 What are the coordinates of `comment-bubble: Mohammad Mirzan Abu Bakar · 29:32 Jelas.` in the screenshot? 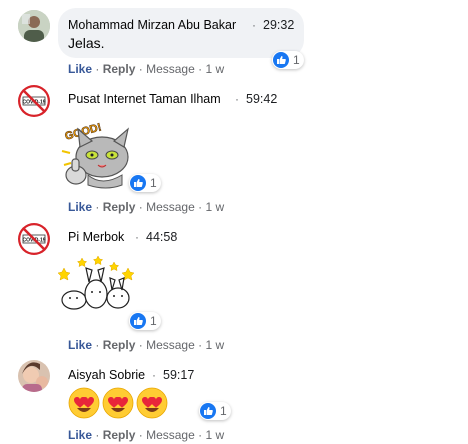 It's located at (181, 33).